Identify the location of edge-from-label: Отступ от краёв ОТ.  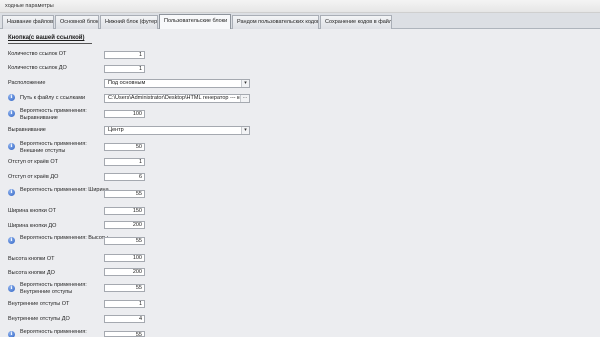
(33, 162).